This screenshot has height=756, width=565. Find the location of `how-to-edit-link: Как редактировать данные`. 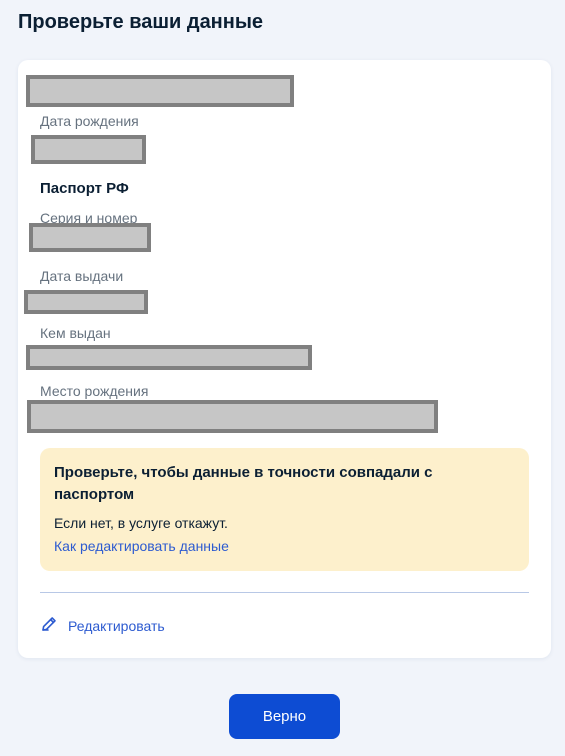

how-to-edit-link: Как редактировать данные is located at coordinates (141, 546).